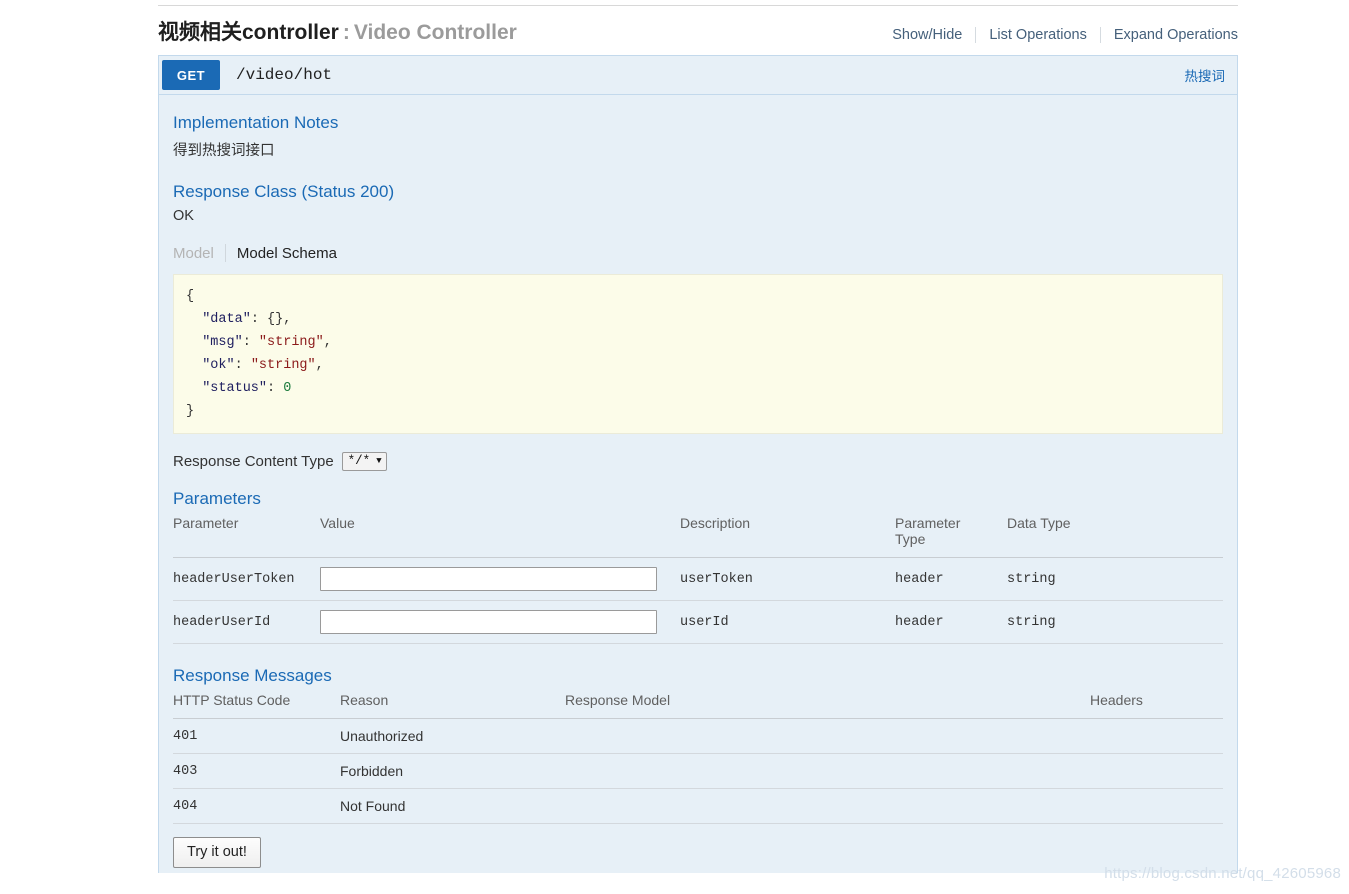 The height and width of the screenshot is (894, 1349). Describe the element at coordinates (787, 579) in the screenshot. I see `parameter-description: userToken` at that location.